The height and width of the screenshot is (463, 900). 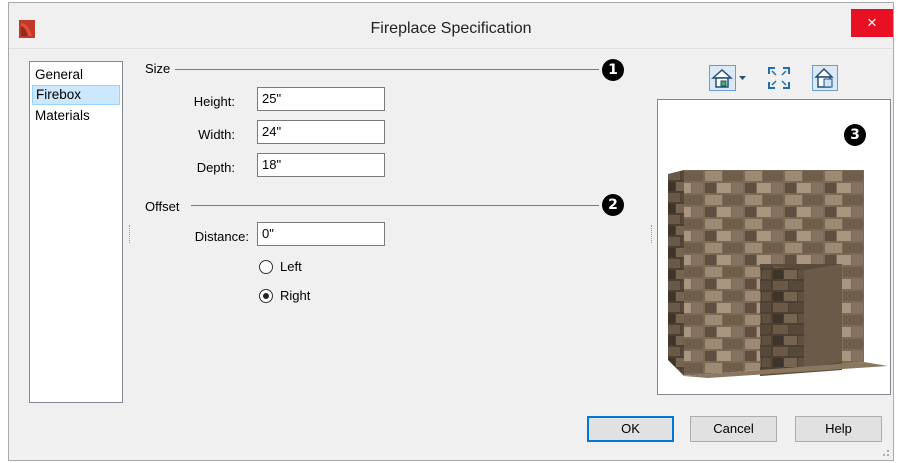 I want to click on offset-group-divider, so click(x=395, y=205).